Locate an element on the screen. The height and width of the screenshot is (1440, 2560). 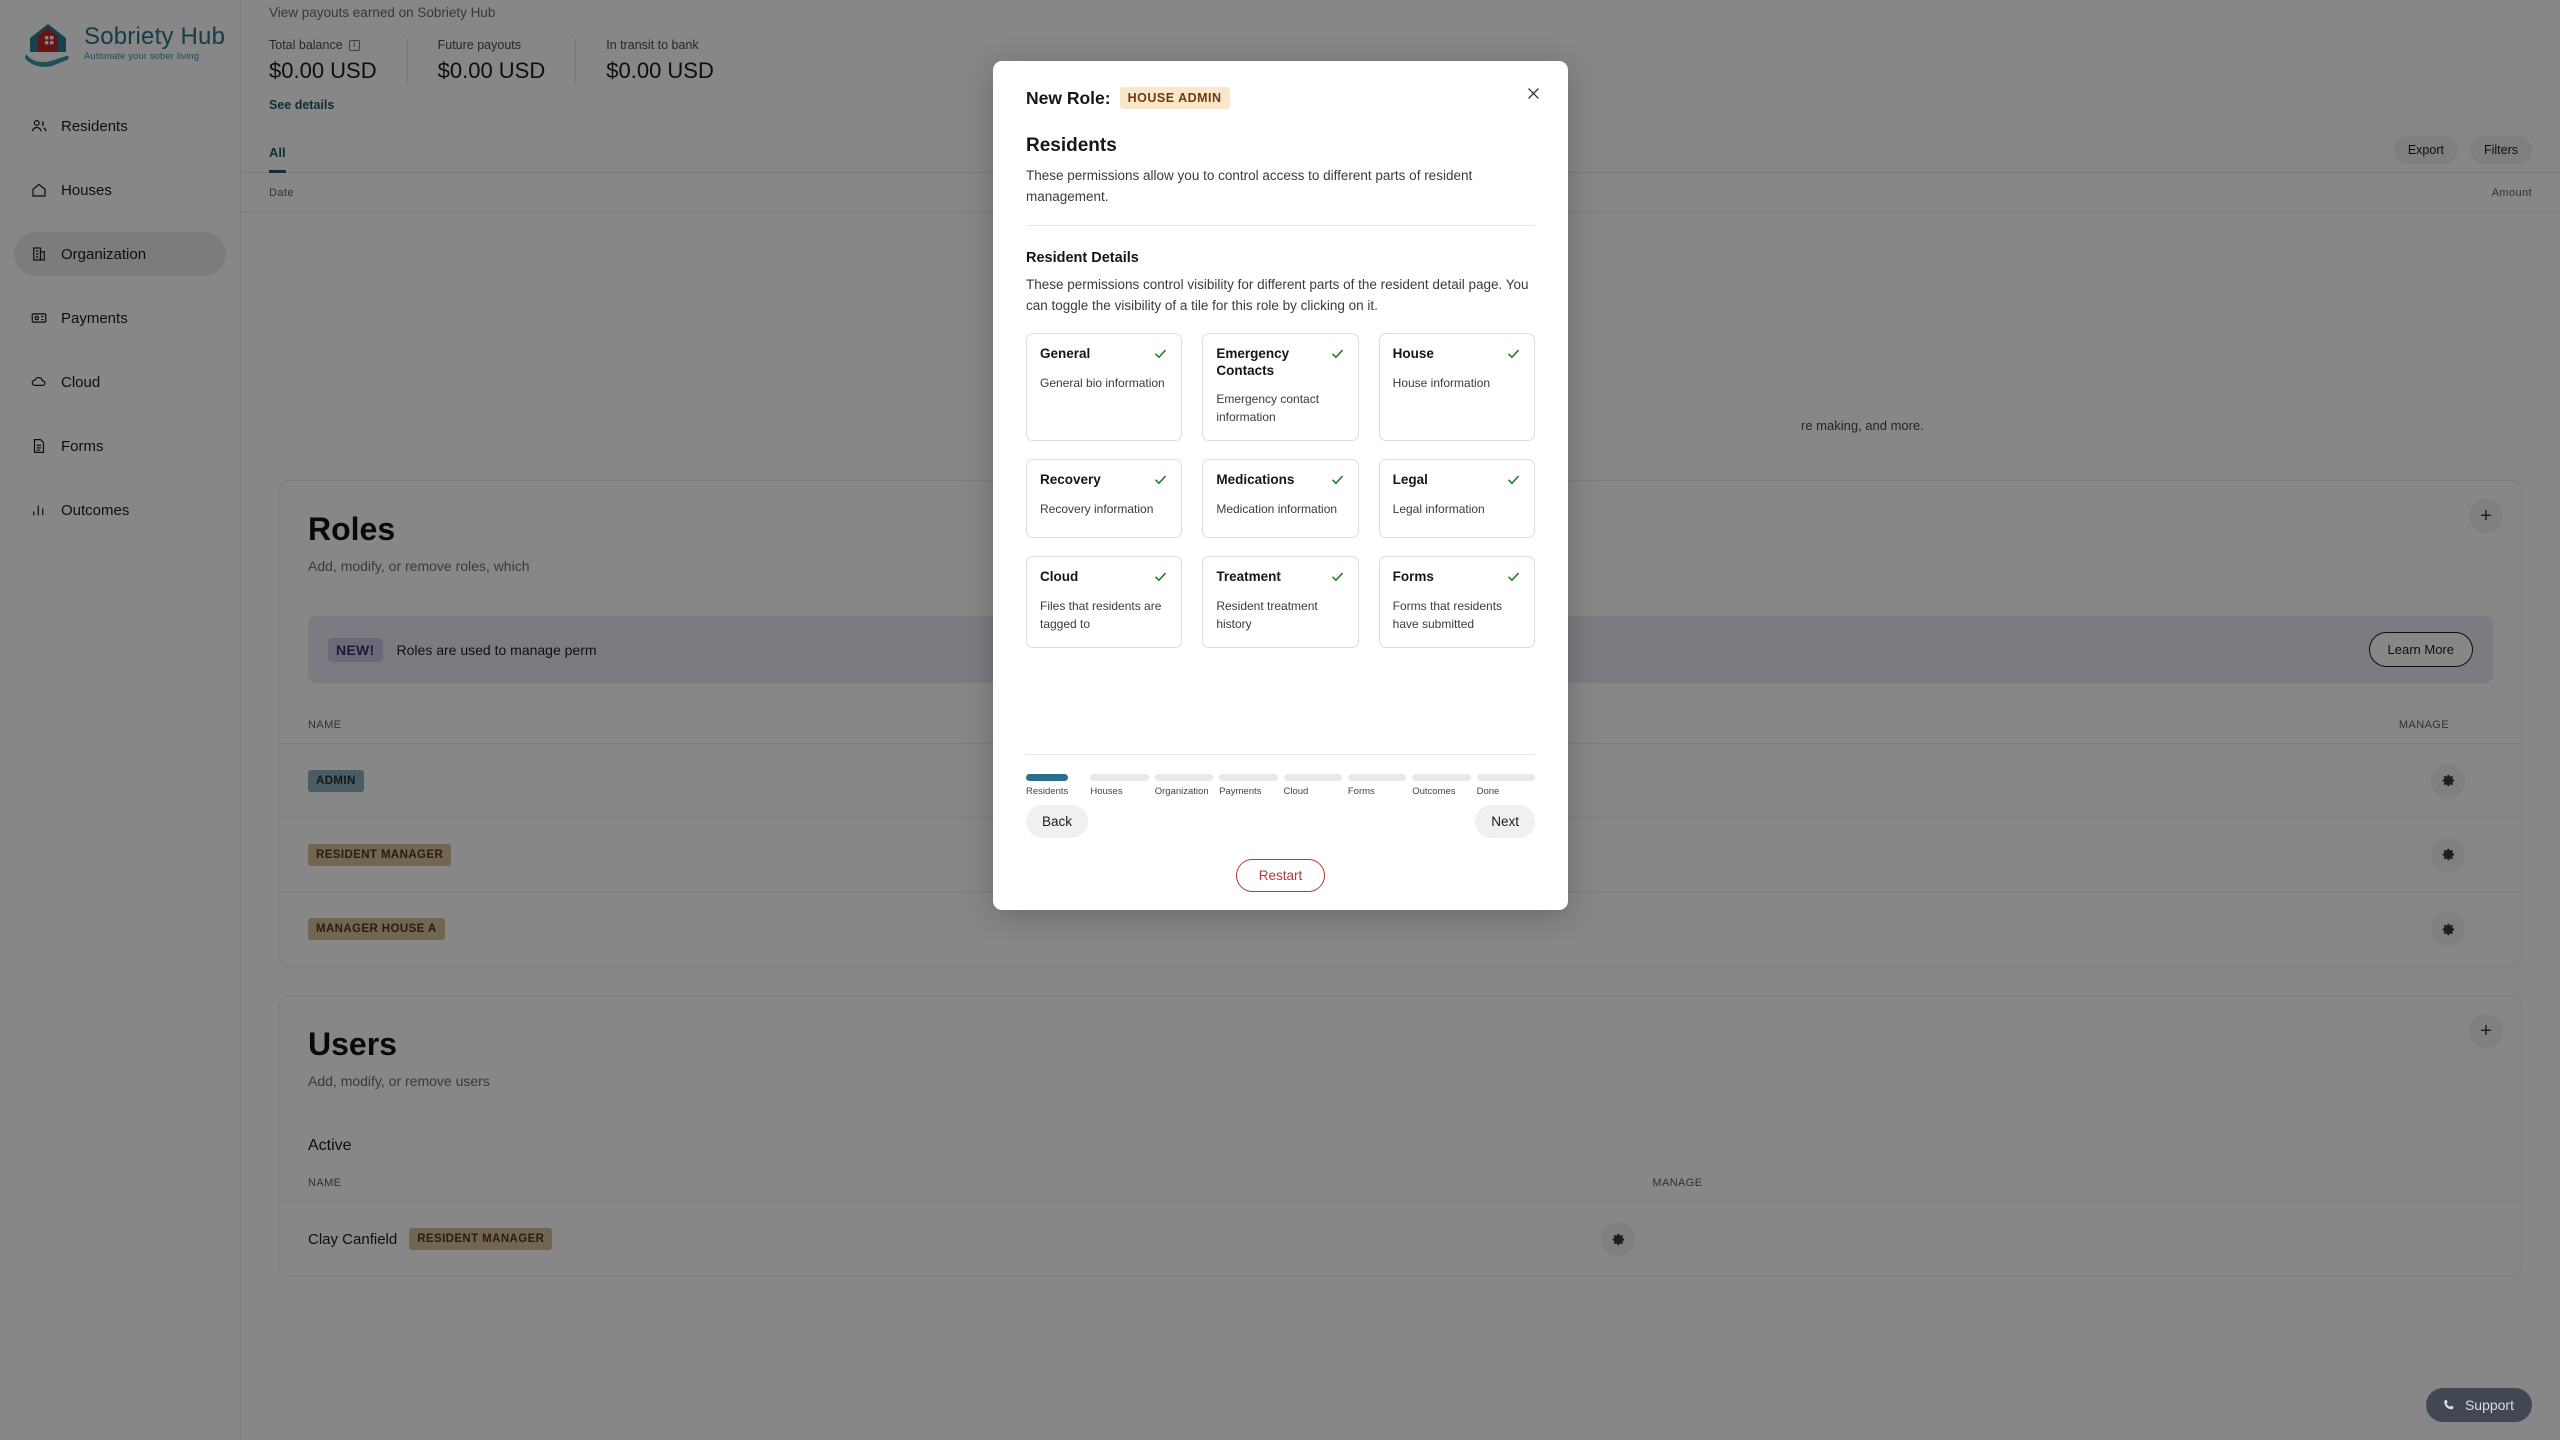
modal-role-label: New Role: is located at coordinates (1068, 97).